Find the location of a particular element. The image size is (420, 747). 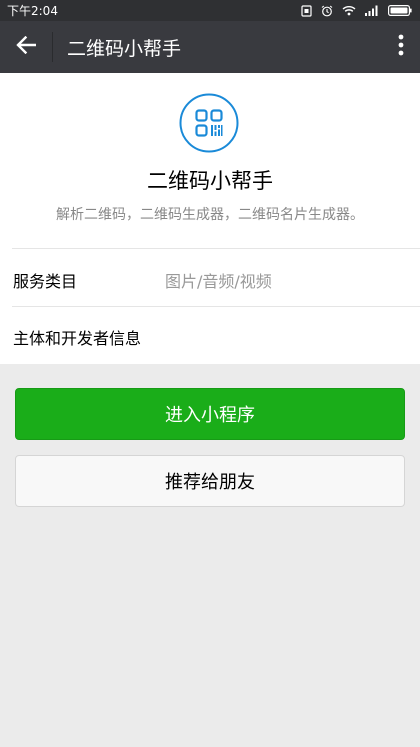

alarm-icon is located at coordinates (327, 11).